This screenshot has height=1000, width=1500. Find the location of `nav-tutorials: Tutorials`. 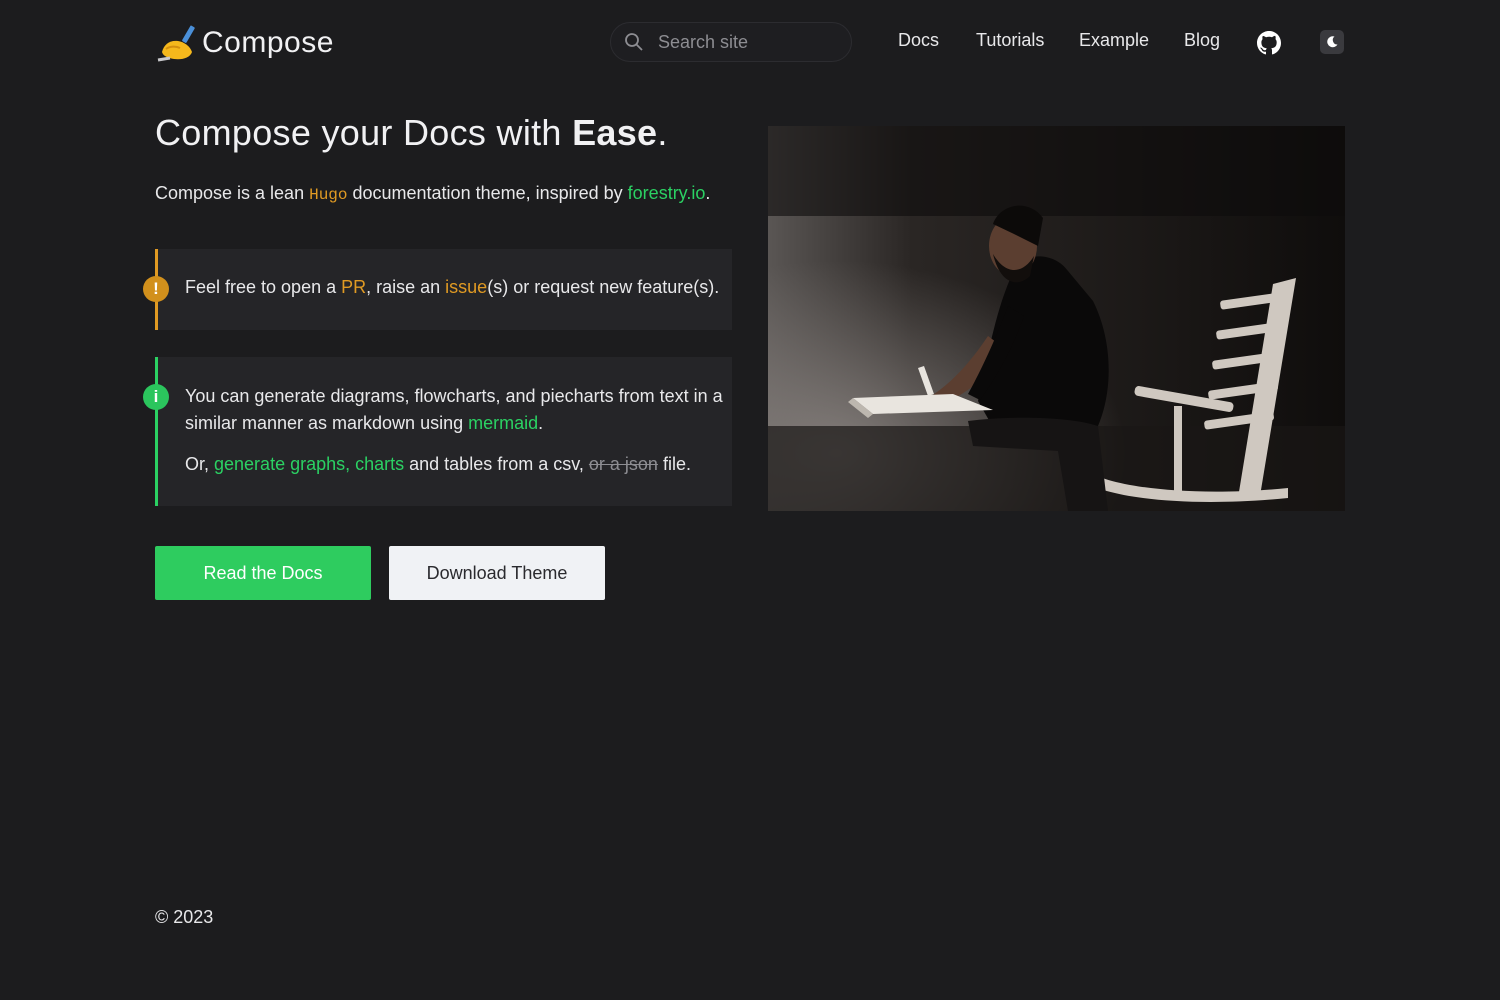

nav-tutorials: Tutorials is located at coordinates (1010, 40).